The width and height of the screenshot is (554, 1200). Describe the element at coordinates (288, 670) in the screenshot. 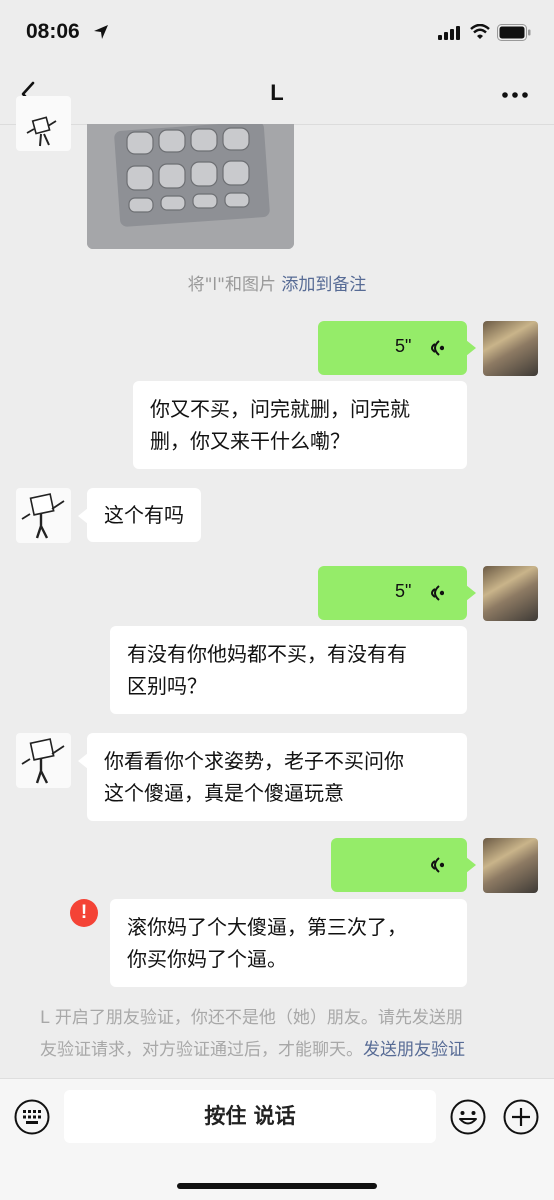

I see `voice-transcript: 有没有你他妈都不买，有没有有 区别吗？` at that location.